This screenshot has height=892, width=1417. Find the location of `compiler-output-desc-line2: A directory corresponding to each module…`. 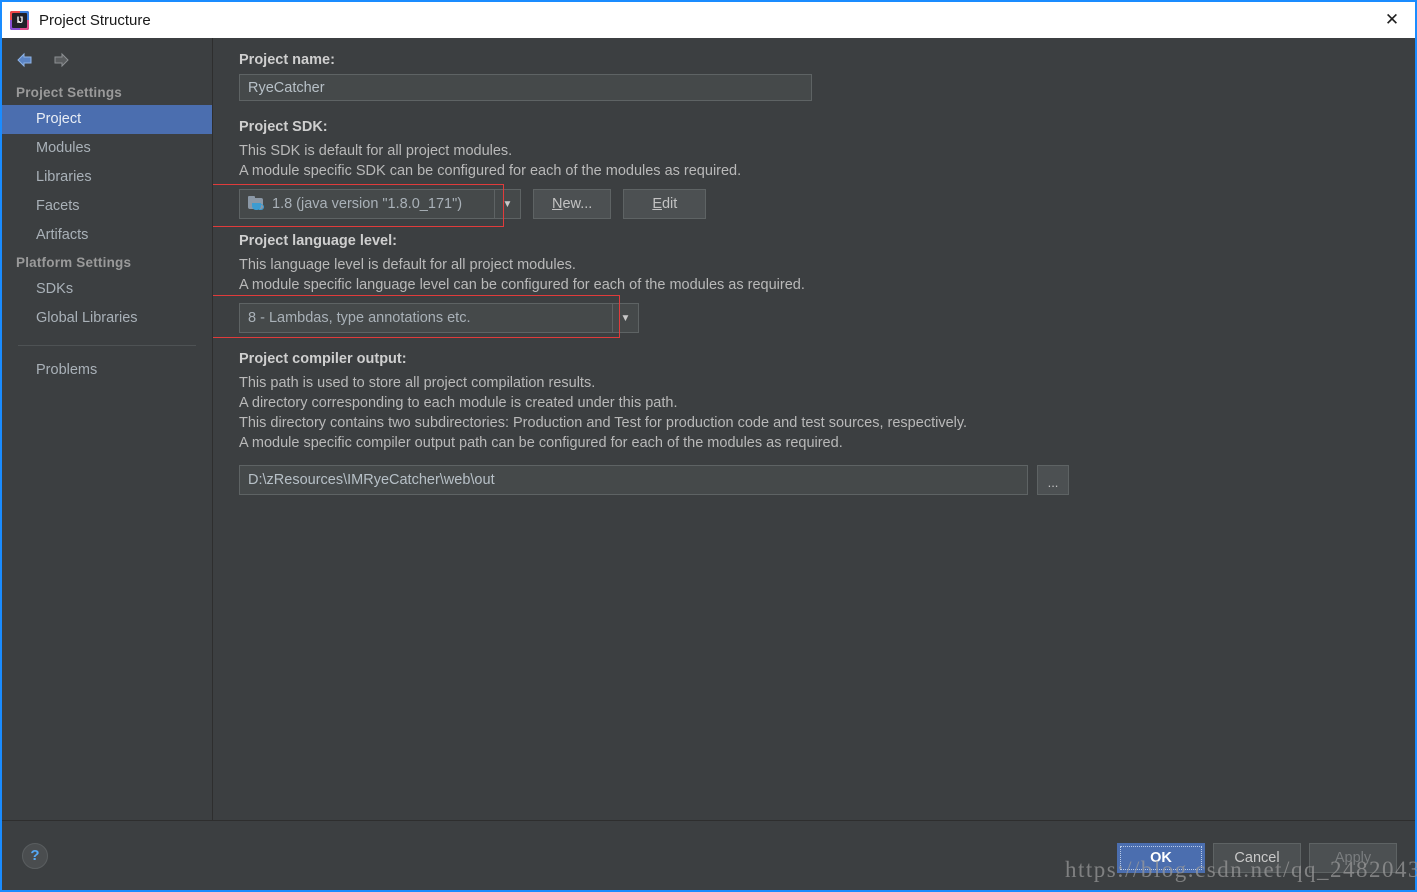

compiler-output-desc-line2: A directory corresponding to each module… is located at coordinates (458, 403).